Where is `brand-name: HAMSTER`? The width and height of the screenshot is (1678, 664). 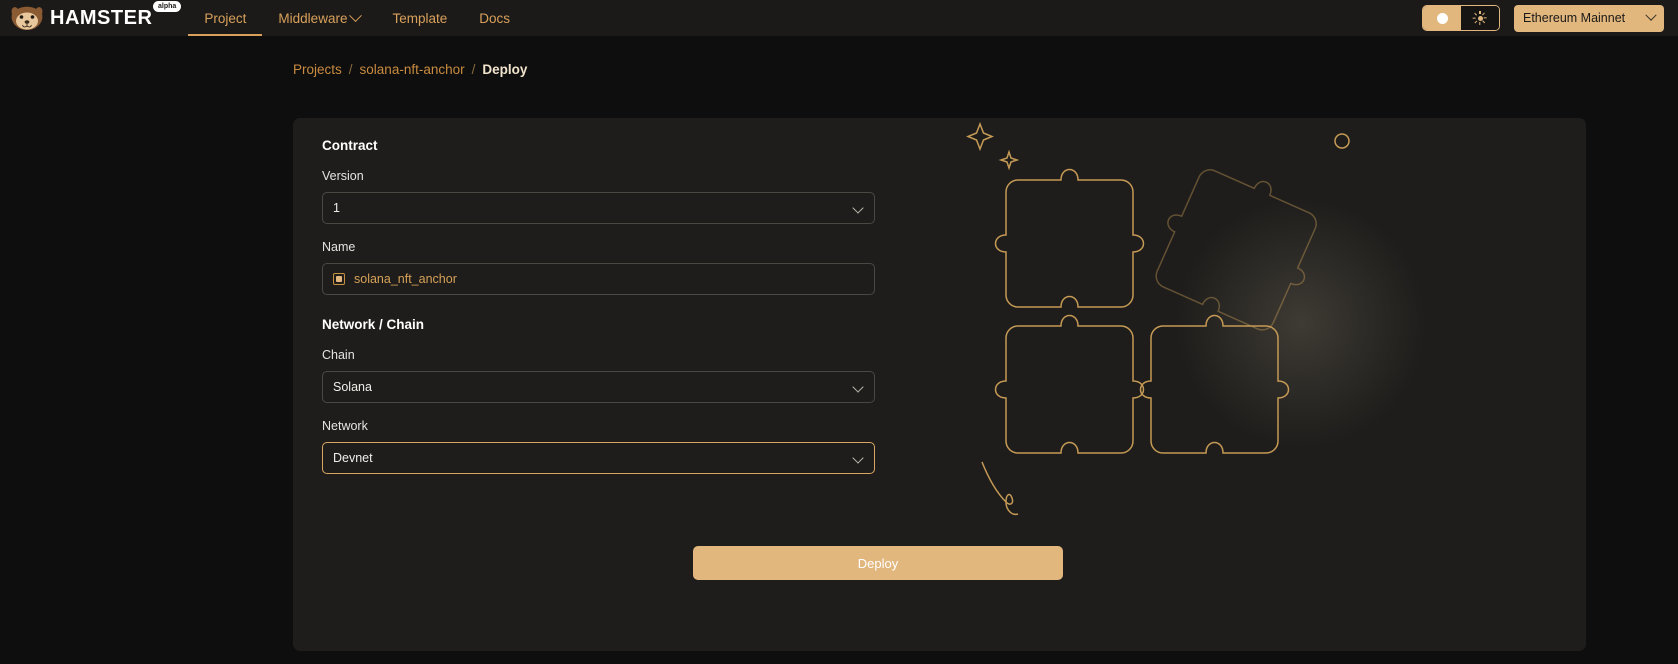 brand-name: HAMSTER is located at coordinates (101, 18).